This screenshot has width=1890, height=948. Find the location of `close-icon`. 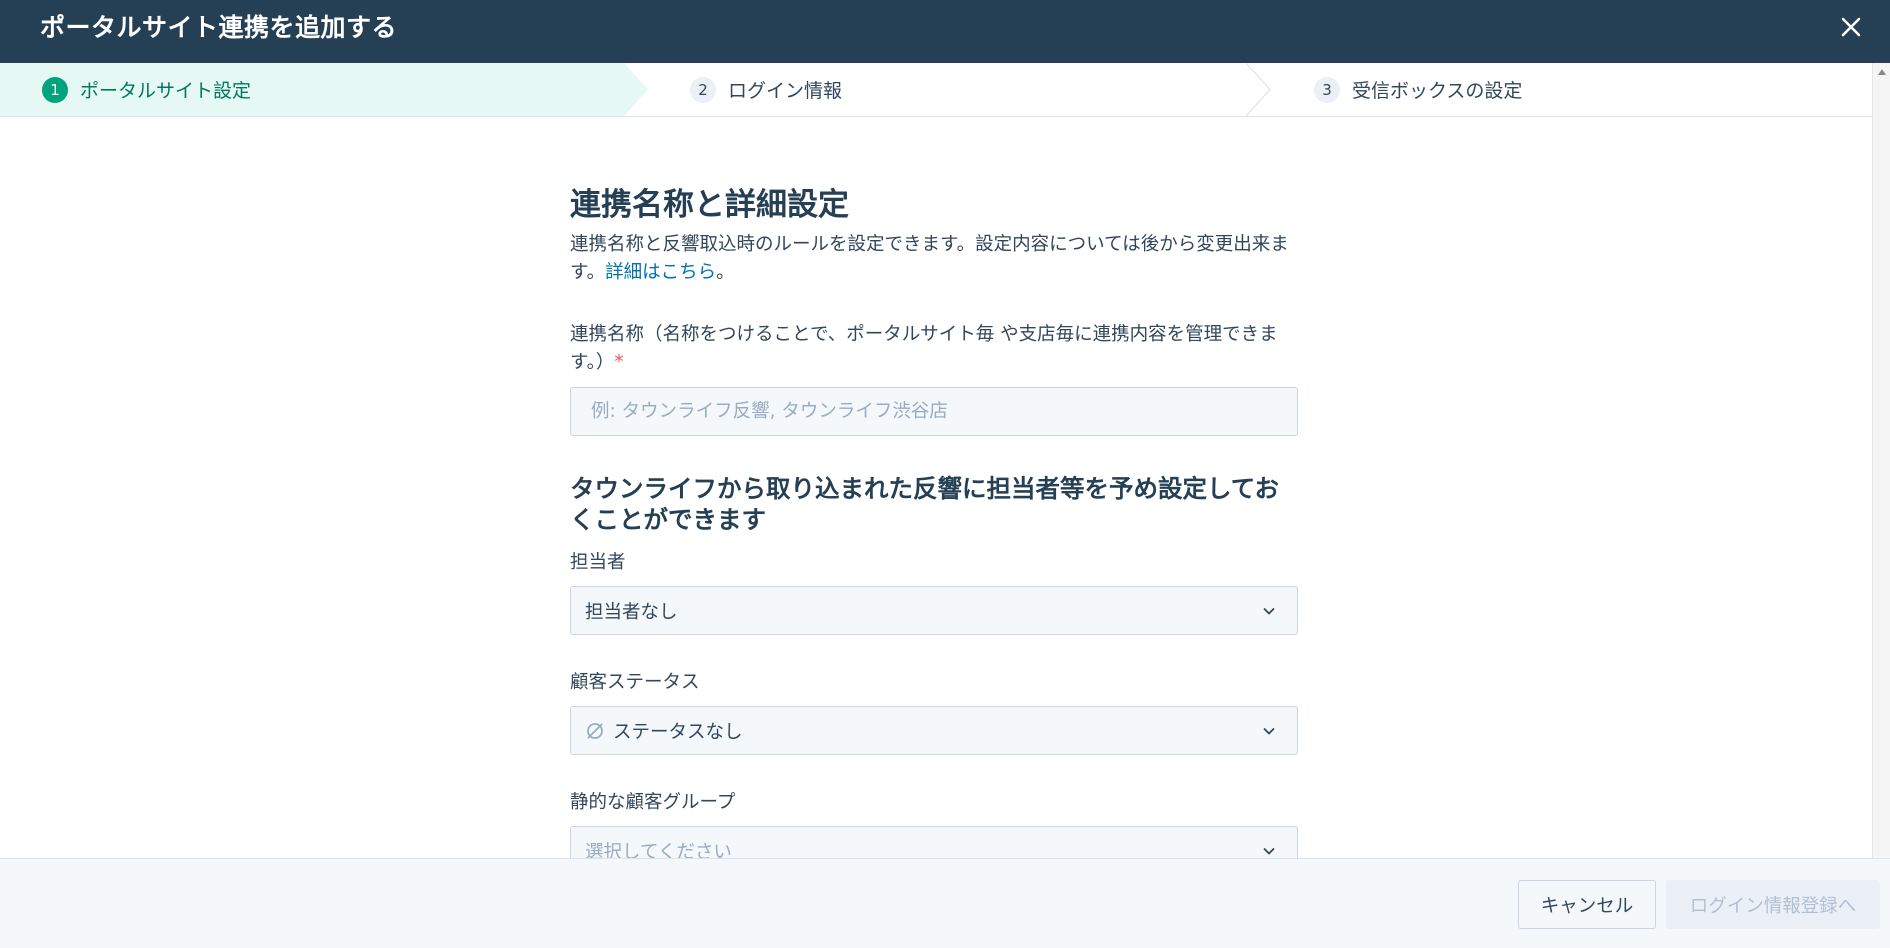

close-icon is located at coordinates (1851, 27).